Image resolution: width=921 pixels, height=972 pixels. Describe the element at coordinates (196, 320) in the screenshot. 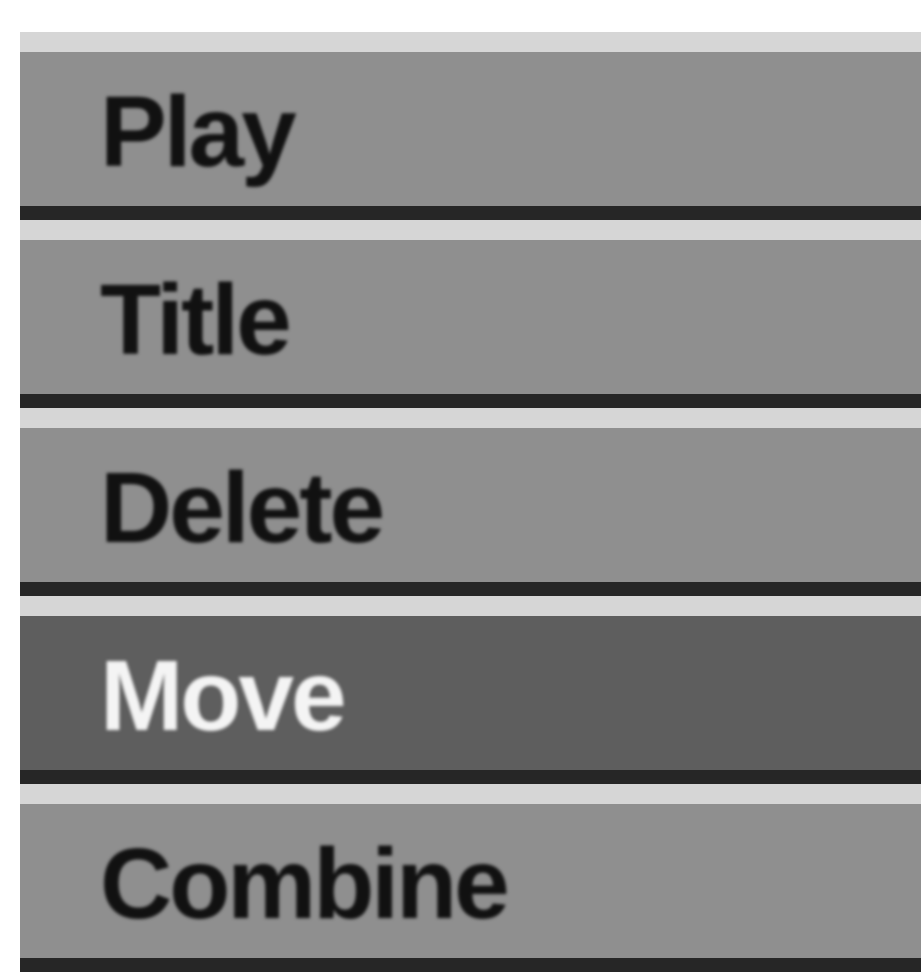

I see `menu-item-label: Title` at that location.